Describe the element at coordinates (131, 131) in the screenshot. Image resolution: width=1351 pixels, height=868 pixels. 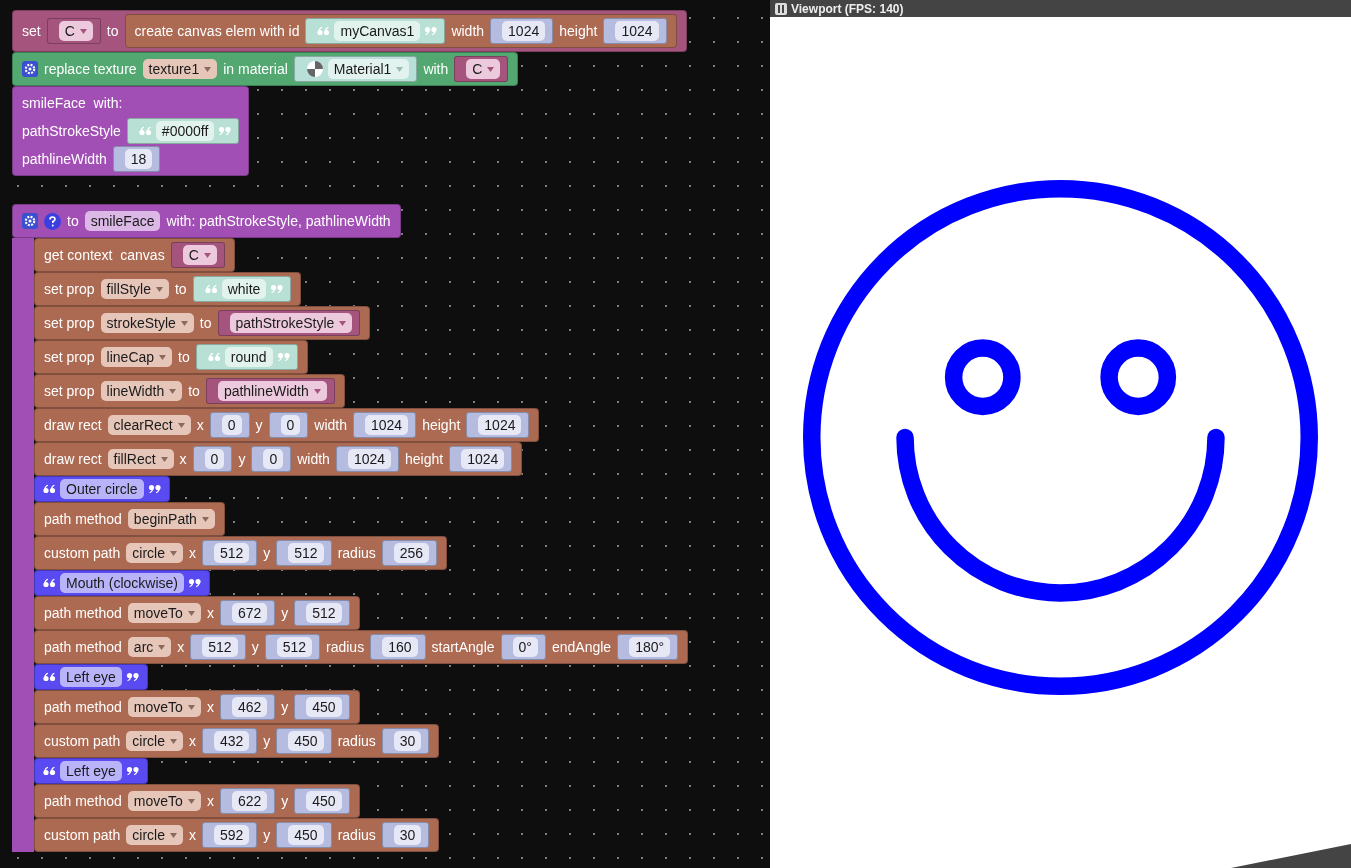
I see `procedure-block: smileFace with: pathStrokeStyle #0000ff pathlineWidth 18` at that location.